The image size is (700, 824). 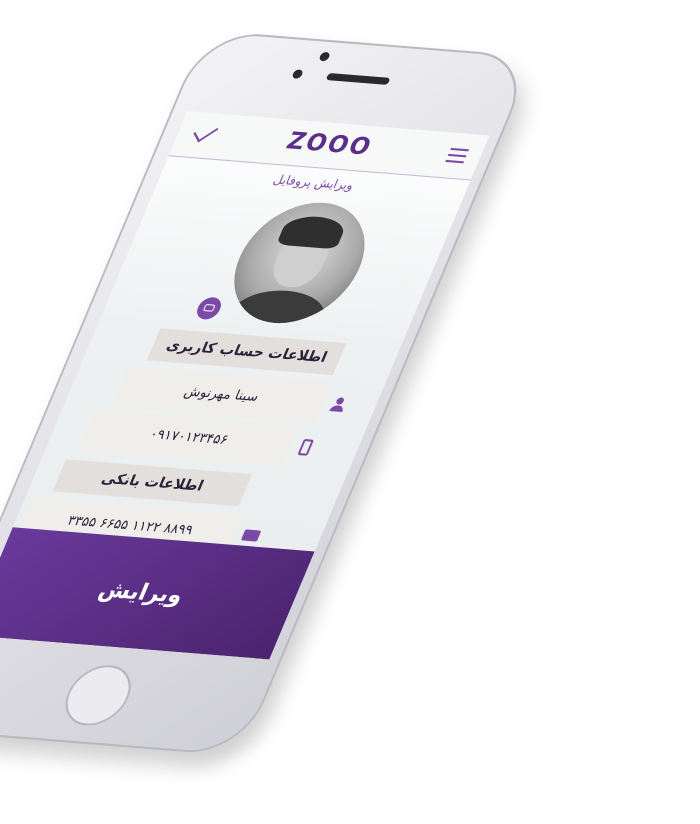 I want to click on earpiece-speaker, so click(x=358, y=78).